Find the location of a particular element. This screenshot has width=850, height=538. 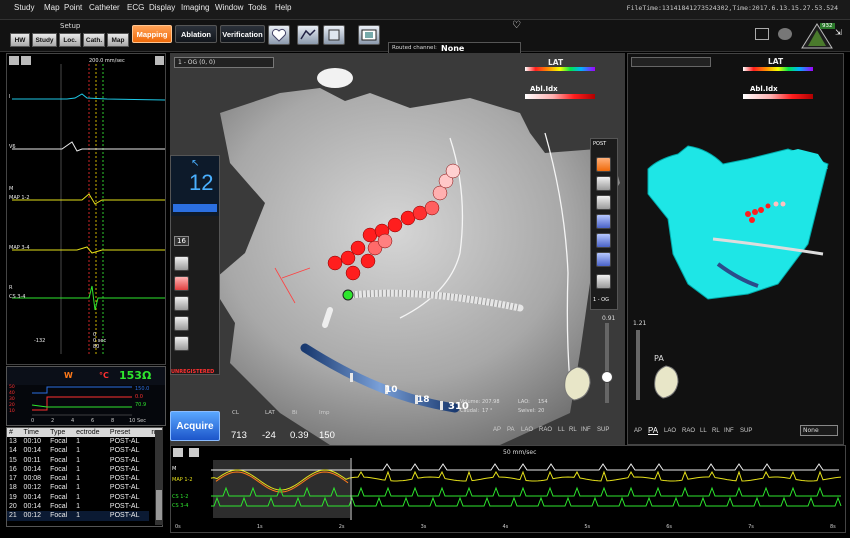

menu-ecg: ECG is located at coordinates (135, 7).